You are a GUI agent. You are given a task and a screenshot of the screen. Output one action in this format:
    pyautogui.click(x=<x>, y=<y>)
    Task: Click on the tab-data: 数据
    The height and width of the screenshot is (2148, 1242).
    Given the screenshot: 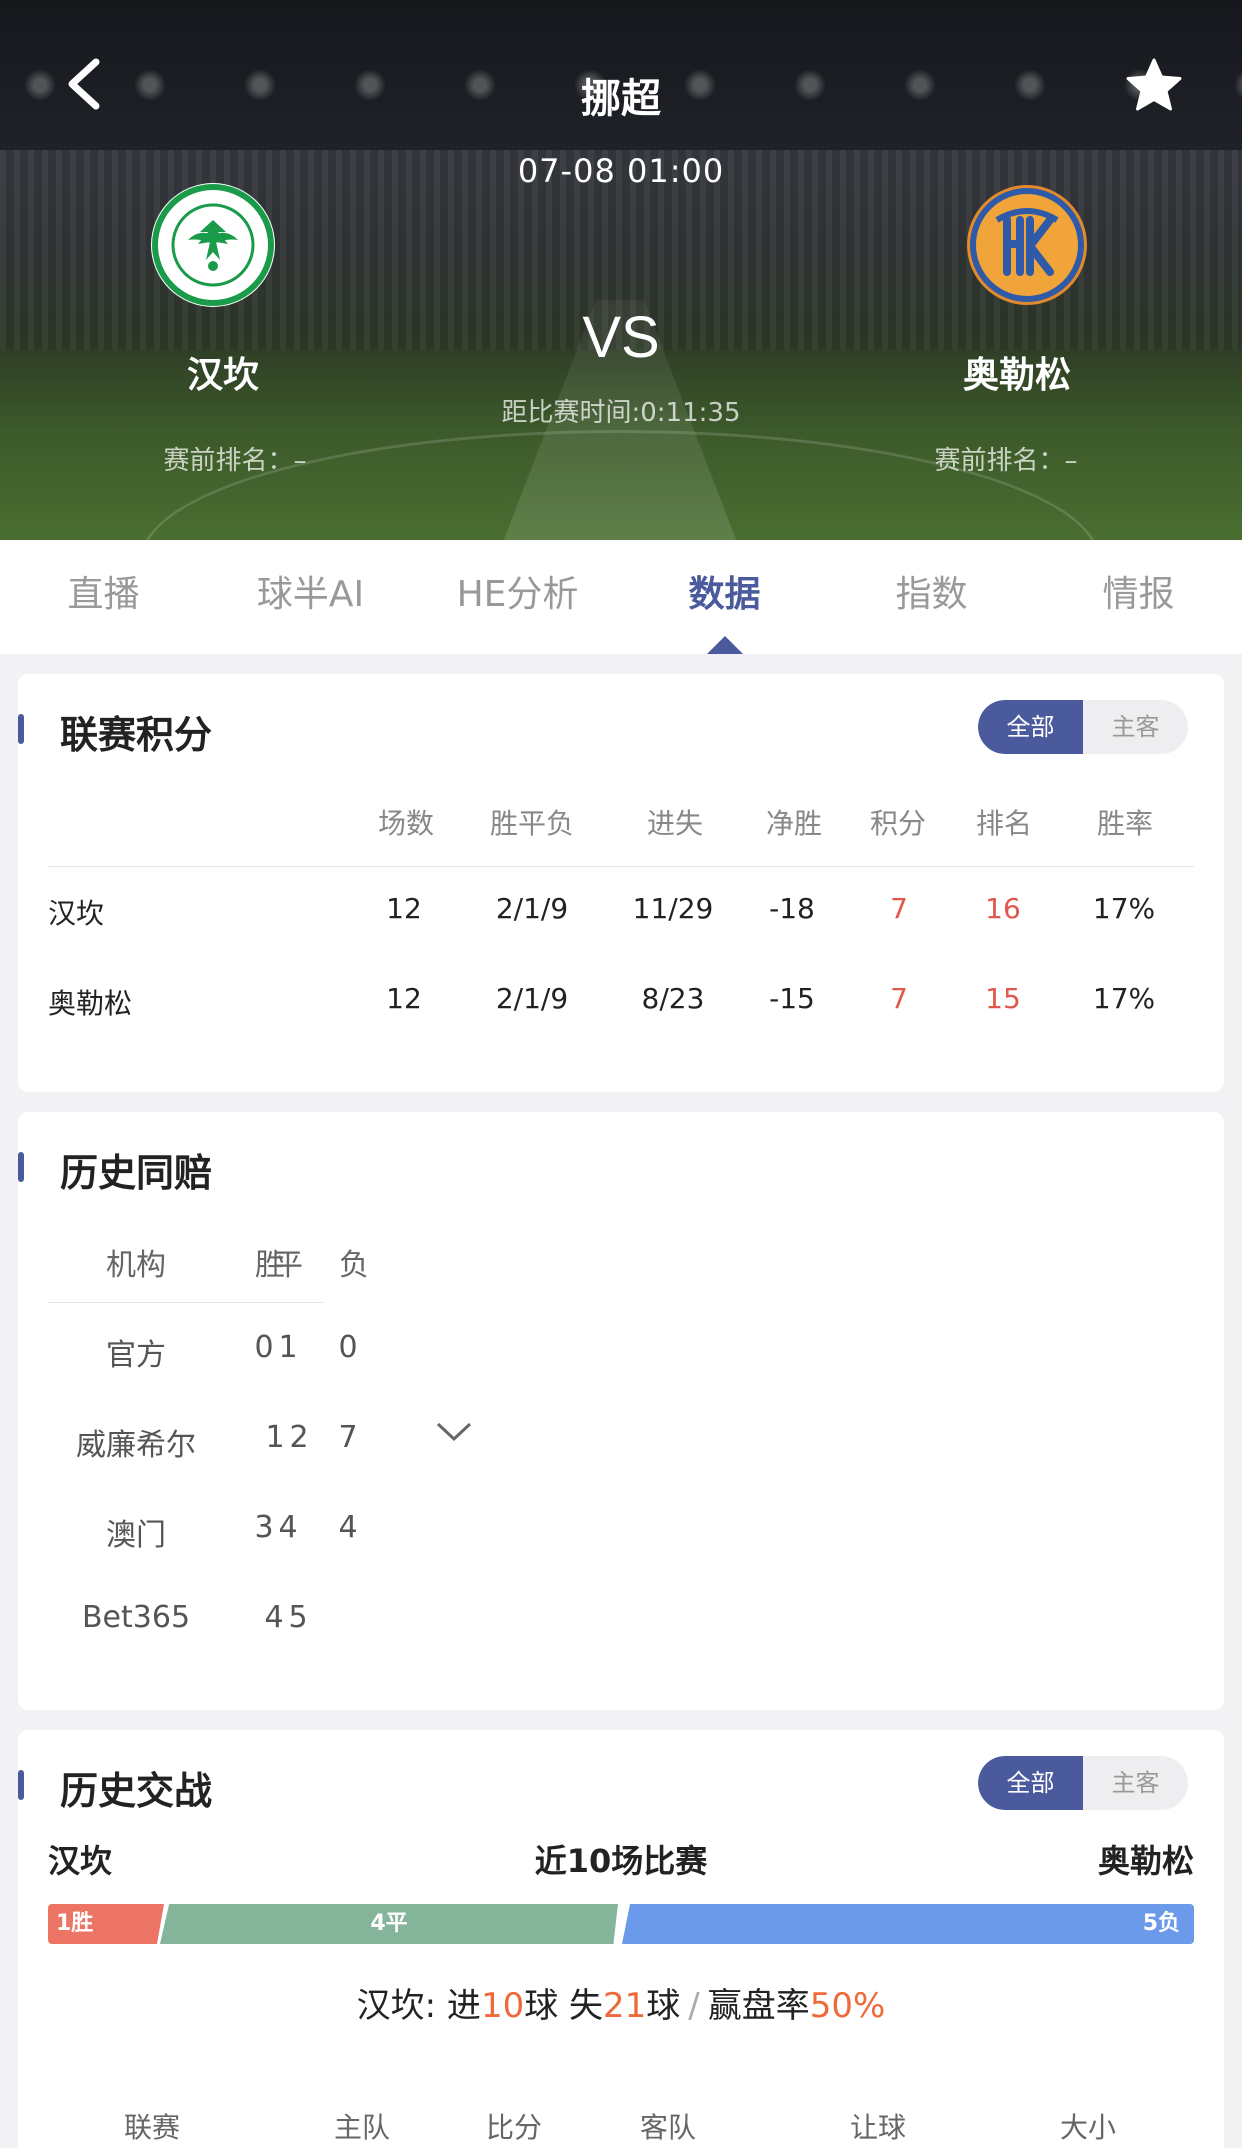 What is the action you would take?
    pyautogui.click(x=724, y=597)
    